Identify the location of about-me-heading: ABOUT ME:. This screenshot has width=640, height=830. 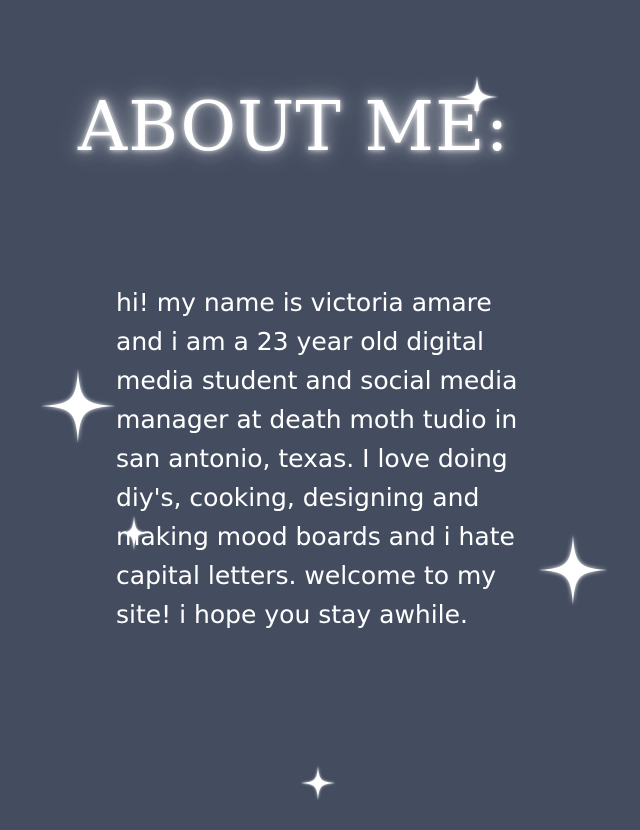
(294, 127).